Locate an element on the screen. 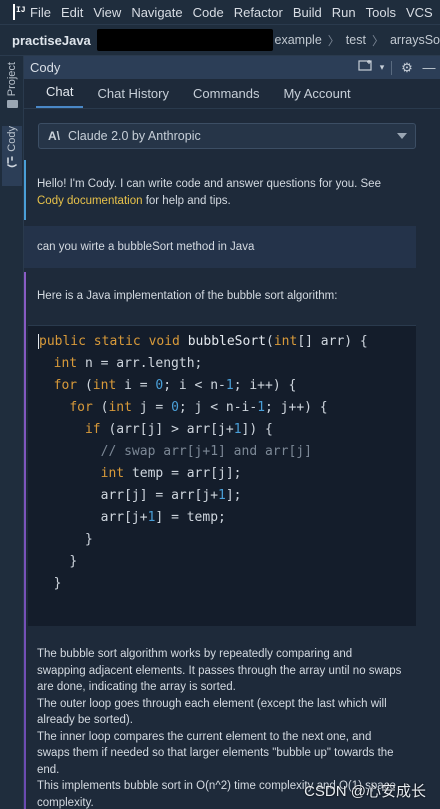 The image size is (440, 809). gear-icon: ⚙ is located at coordinates (407, 68).